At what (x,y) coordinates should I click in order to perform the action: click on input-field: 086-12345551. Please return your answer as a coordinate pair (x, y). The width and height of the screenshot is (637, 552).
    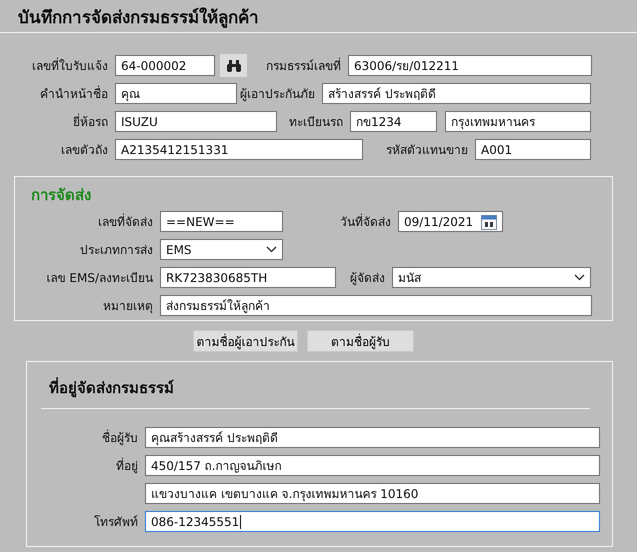
    Looking at the image, I should click on (372, 521).